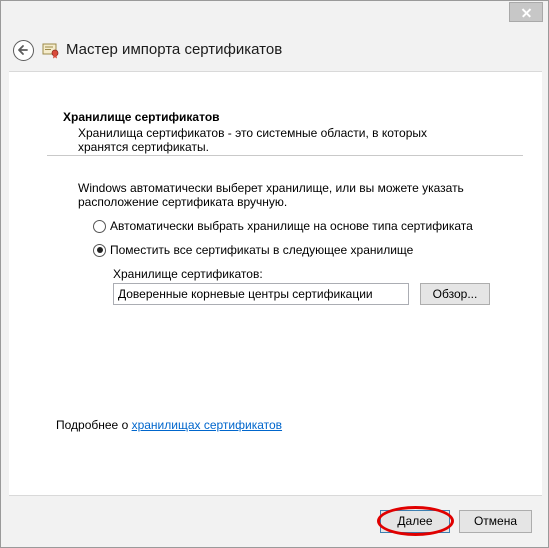 The height and width of the screenshot is (548, 549). Describe the element at coordinates (285, 155) in the screenshot. I see `header-divider` at that location.